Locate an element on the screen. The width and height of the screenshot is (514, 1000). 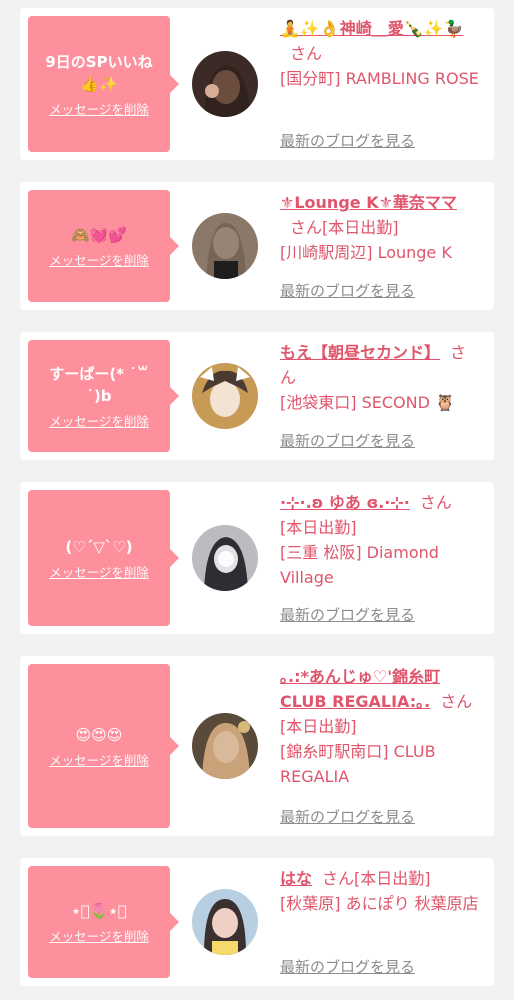
cast-name-link: もえ【朝昼セカンド】 is located at coordinates (360, 352).